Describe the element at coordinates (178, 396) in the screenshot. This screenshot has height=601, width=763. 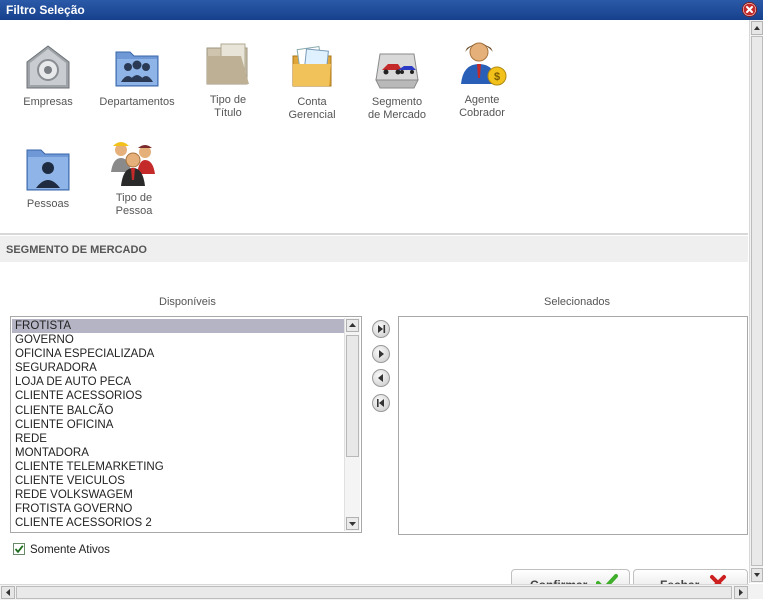
I see `available-list-item: CLIENTE ACESSORIOS` at that location.